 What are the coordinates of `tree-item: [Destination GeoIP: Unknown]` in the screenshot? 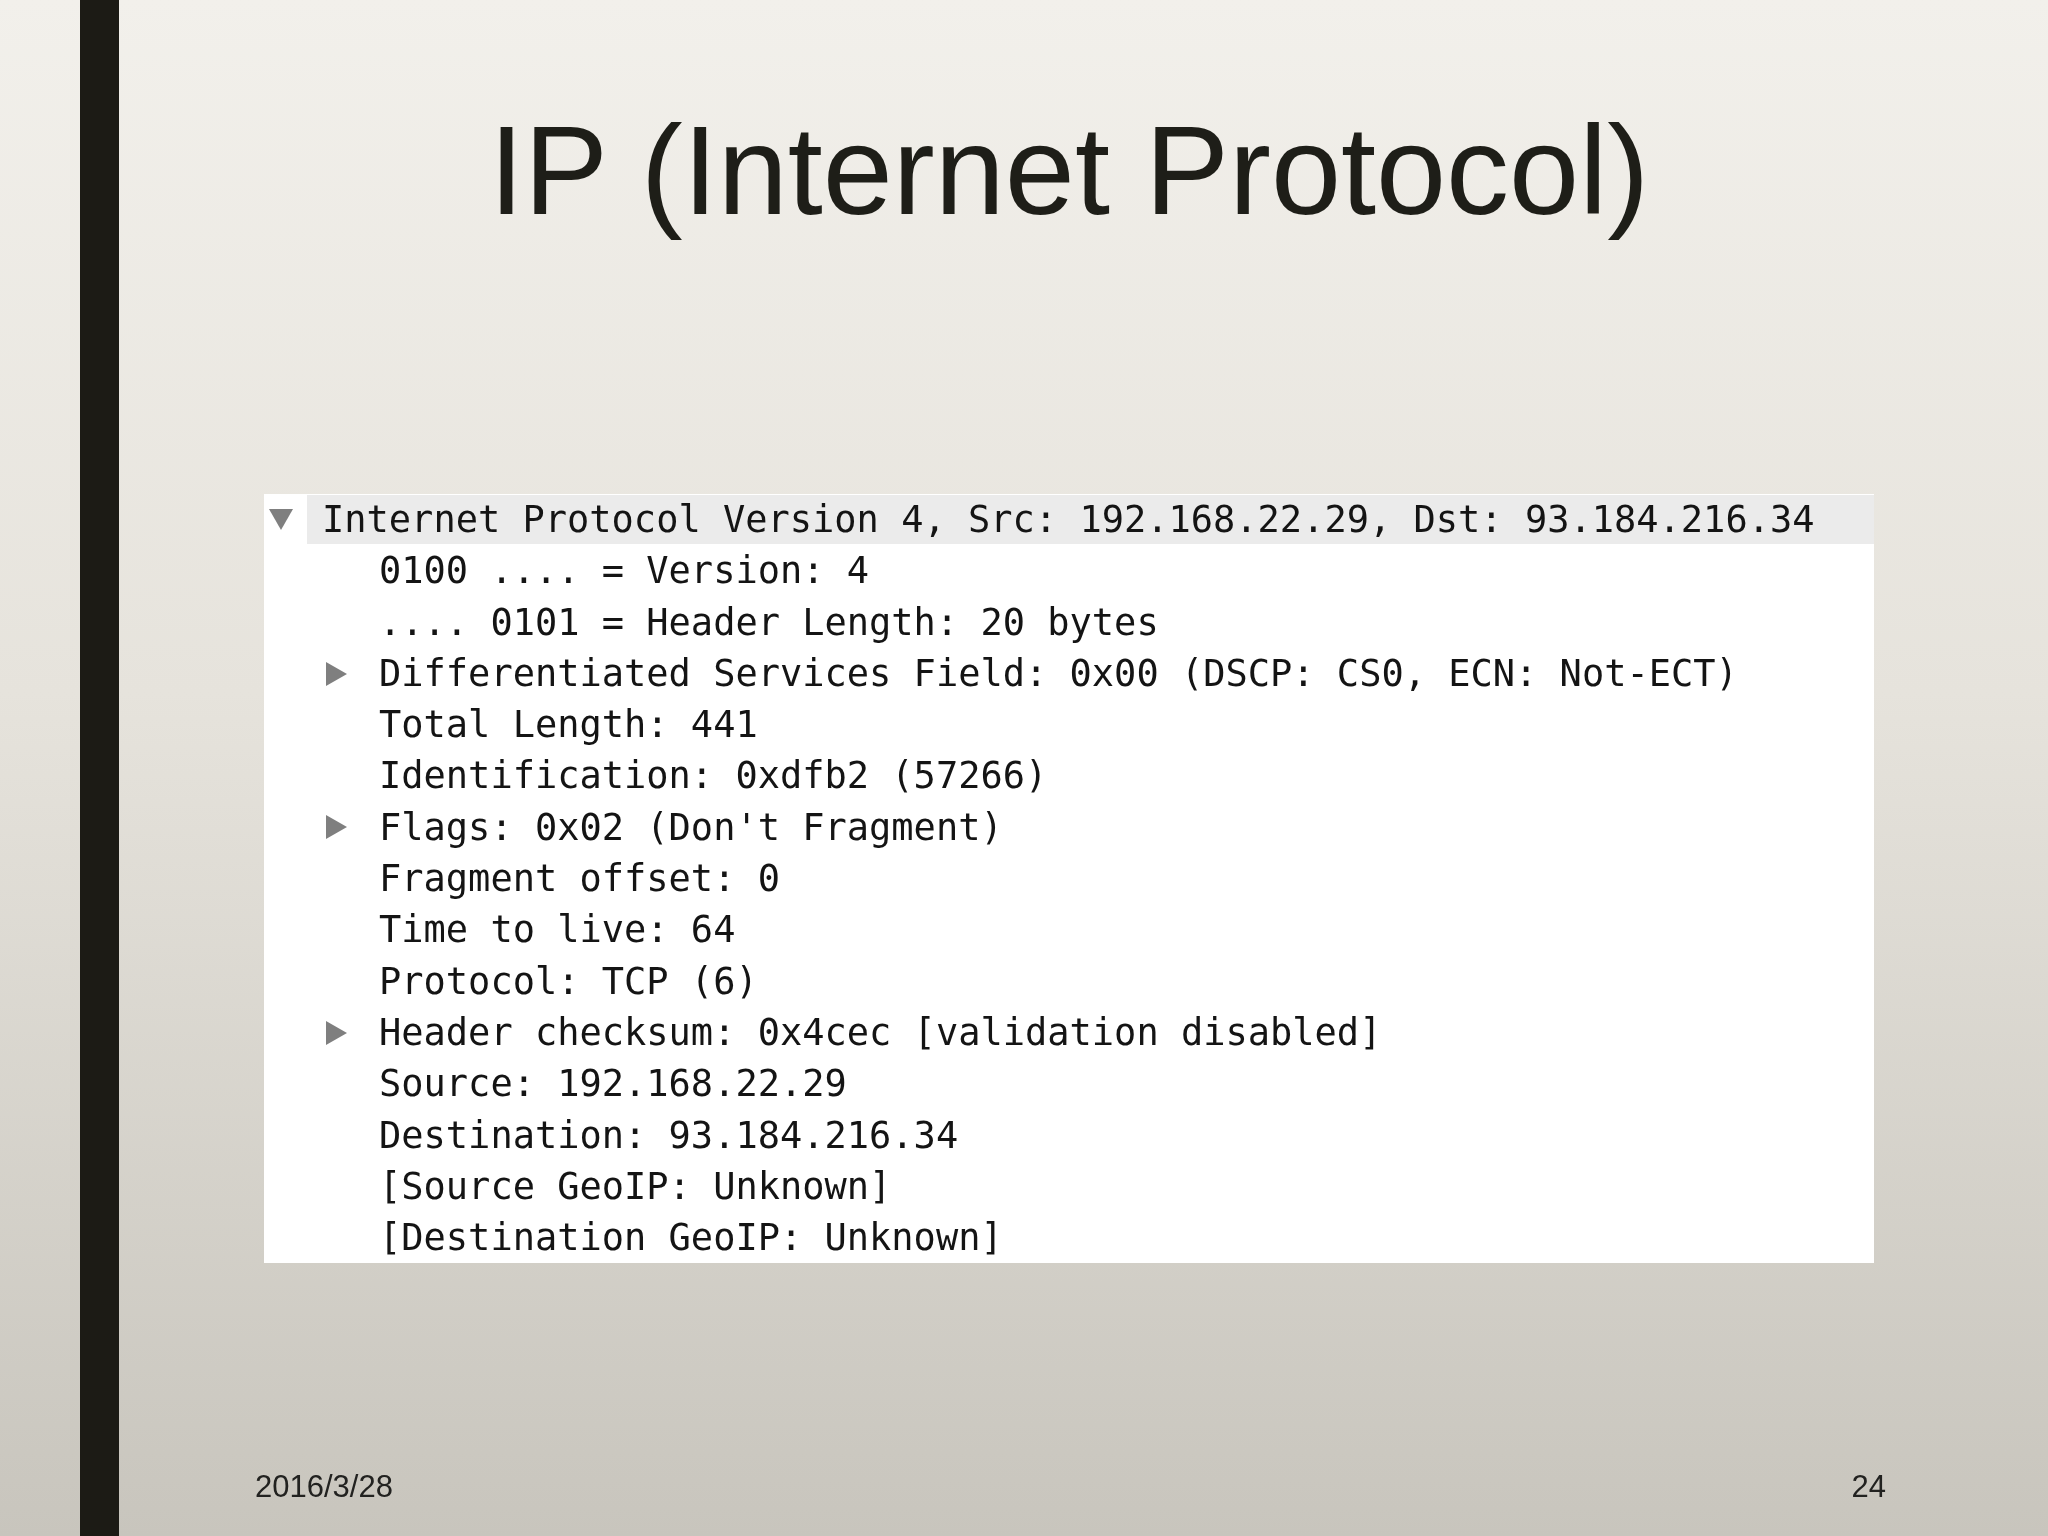 It's located at (683, 1238).